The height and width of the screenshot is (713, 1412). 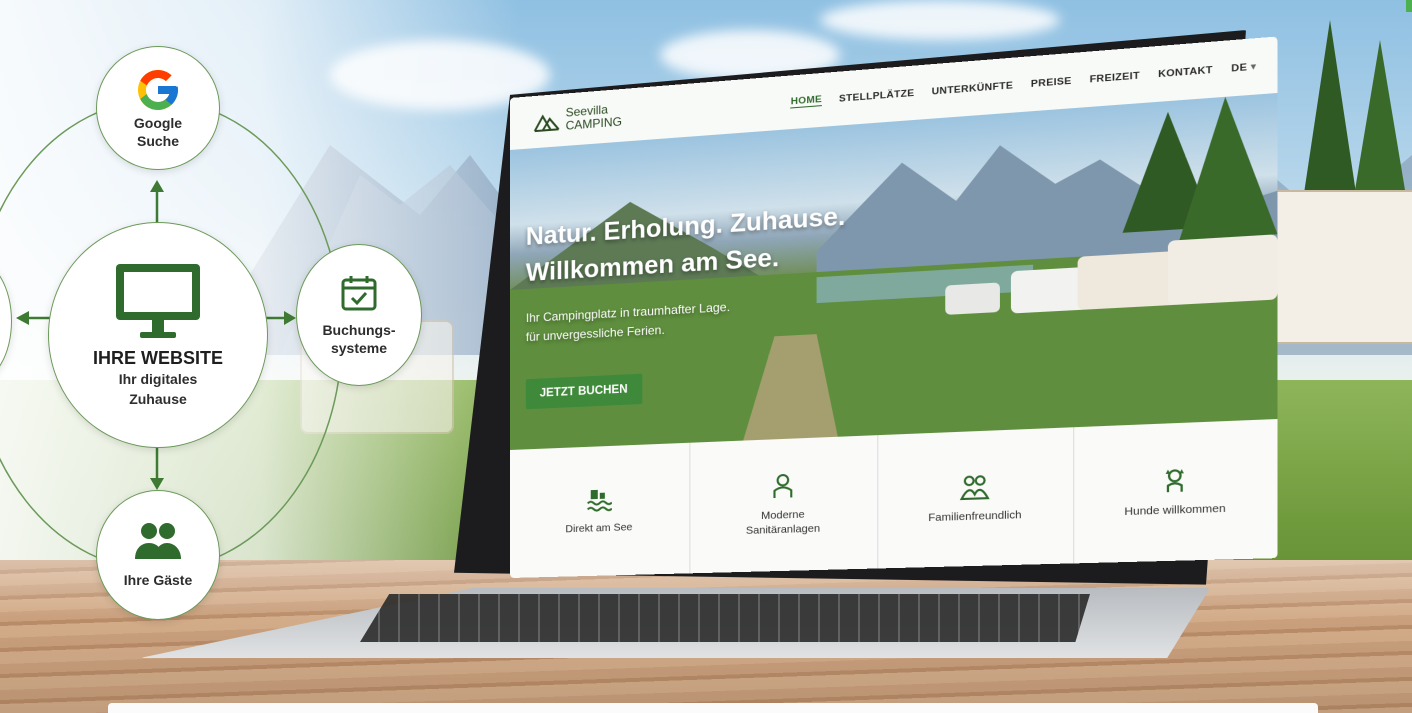 I want to click on booking-label-line2: systeme, so click(x=359, y=348).